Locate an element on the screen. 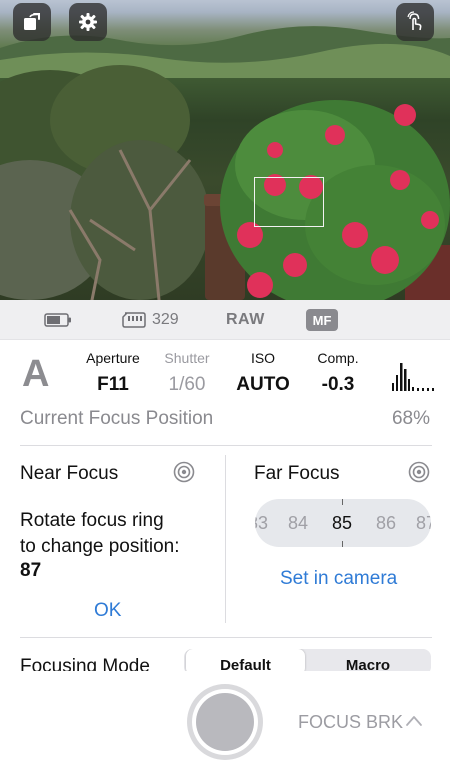 This screenshot has width=450, height=767. chevron-up-icon is located at coordinates (414, 721).